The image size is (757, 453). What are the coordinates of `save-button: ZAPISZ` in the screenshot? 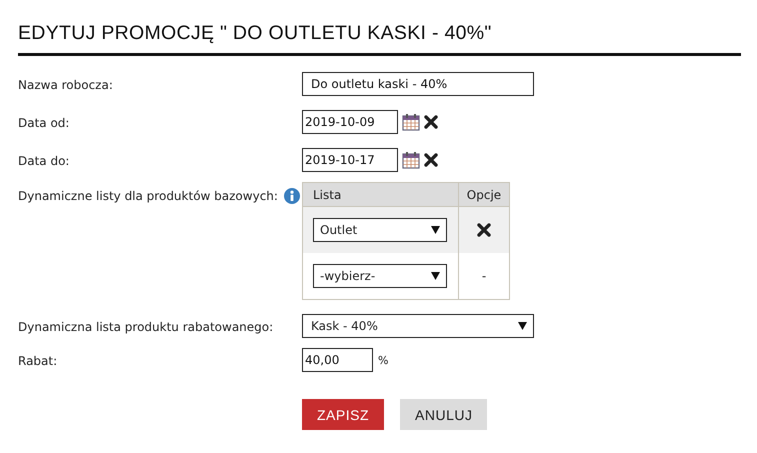 It's located at (343, 414).